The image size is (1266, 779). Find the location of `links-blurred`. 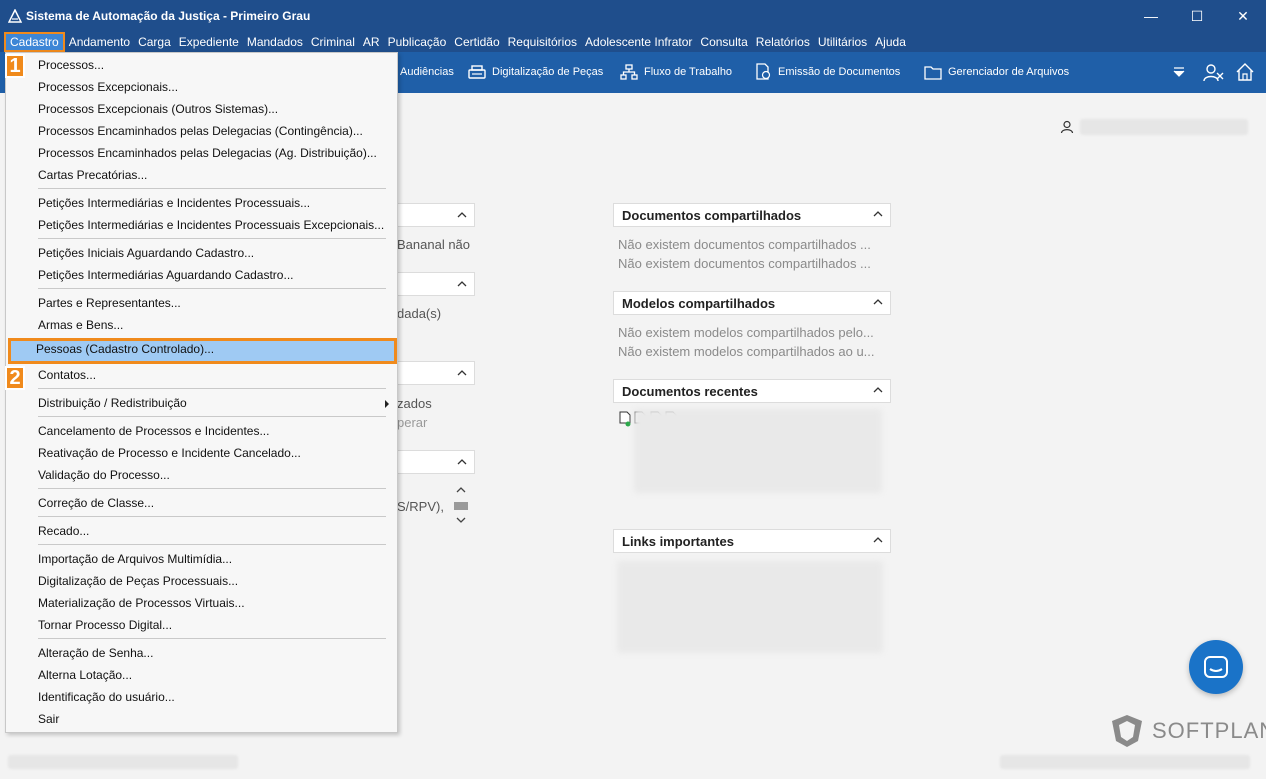

links-blurred is located at coordinates (750, 607).